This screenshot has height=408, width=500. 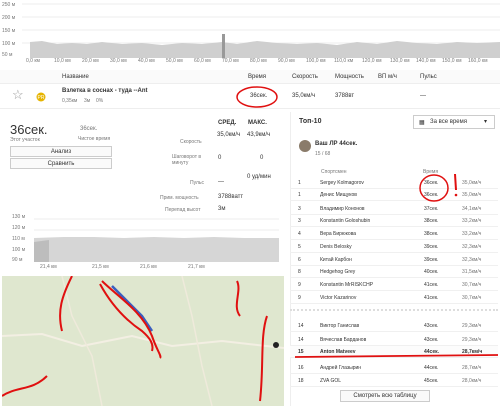 I want to click on x-label: 70,0 км, so click(x=230, y=61).